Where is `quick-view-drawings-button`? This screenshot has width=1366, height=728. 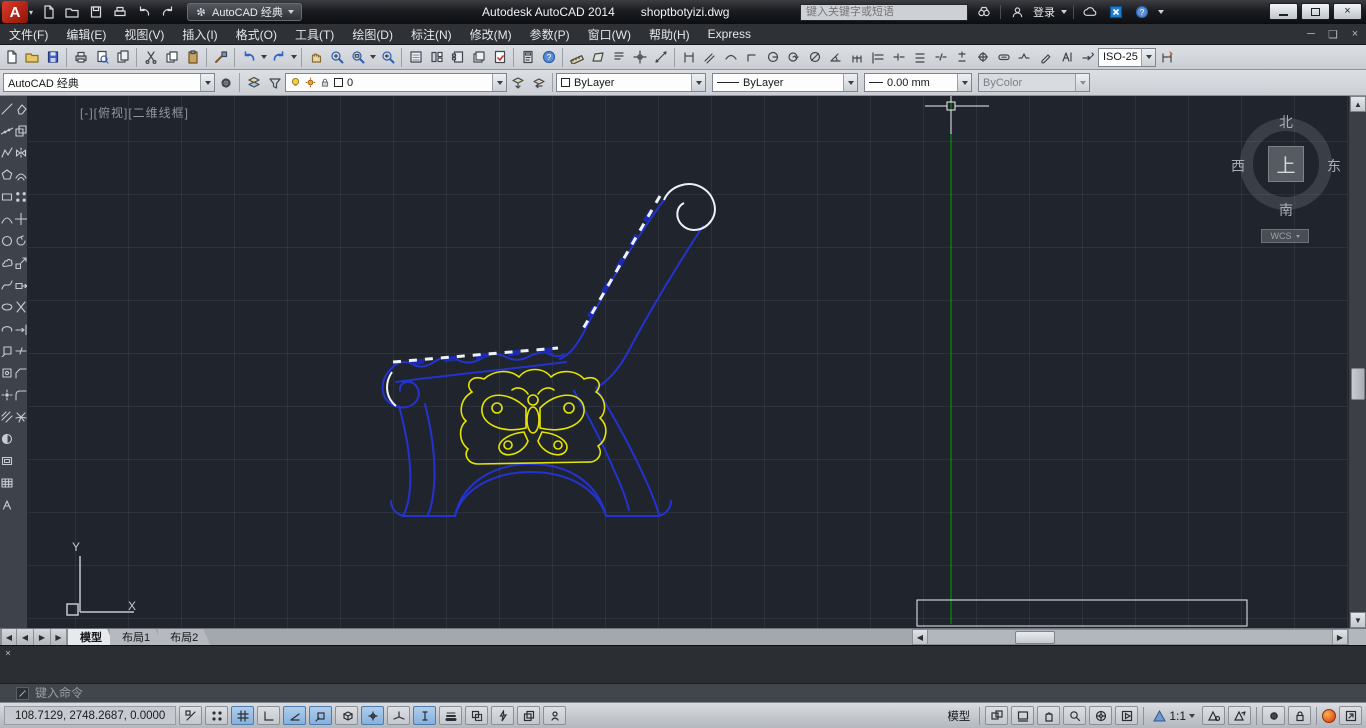 quick-view-drawings-button is located at coordinates (1023, 715).